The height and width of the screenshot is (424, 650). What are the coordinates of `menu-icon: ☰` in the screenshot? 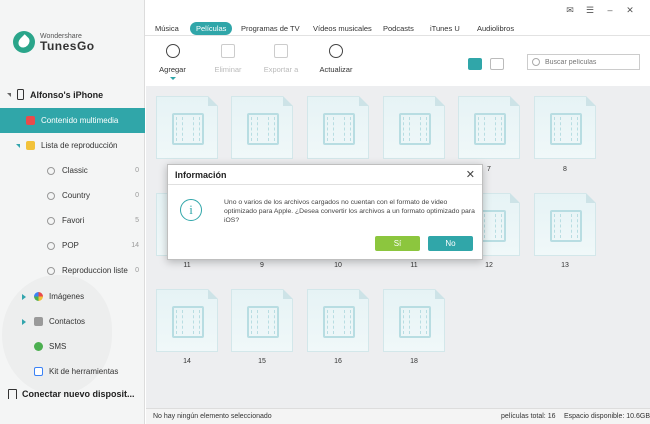 It's located at (590, 10).